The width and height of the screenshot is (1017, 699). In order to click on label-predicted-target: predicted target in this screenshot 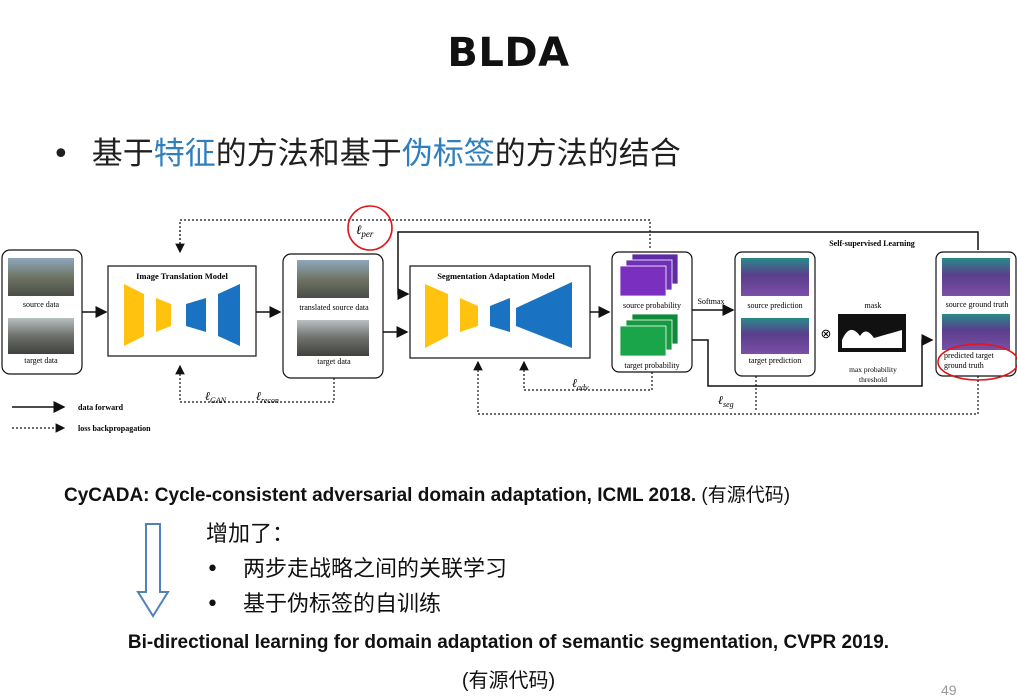, I will do `click(969, 355)`.